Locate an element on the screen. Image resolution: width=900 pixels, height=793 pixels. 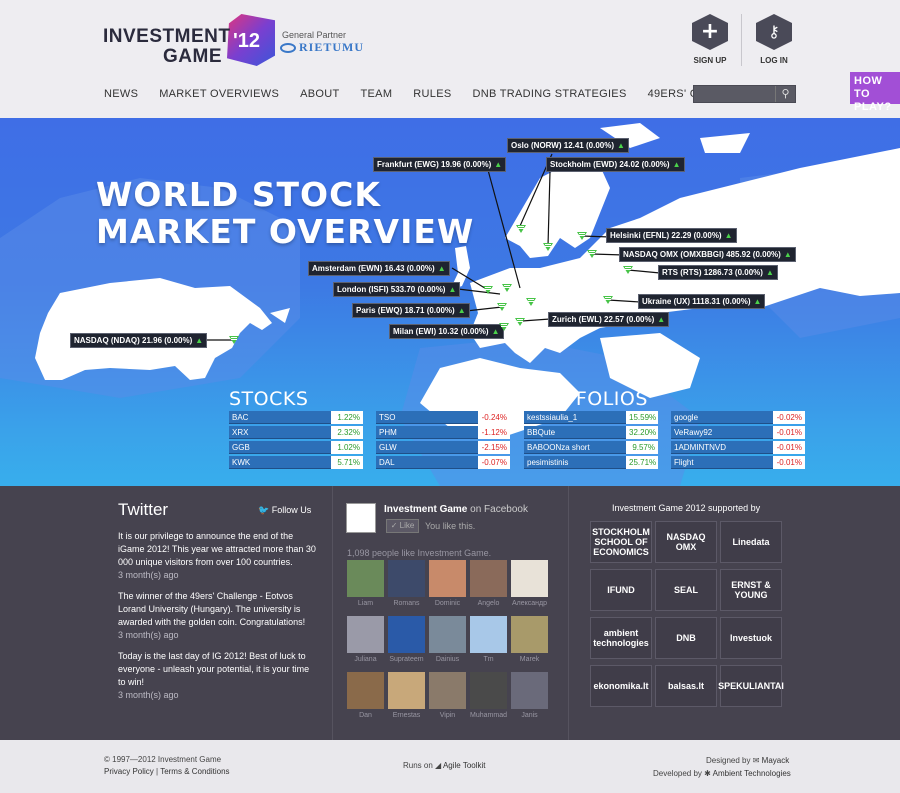
fan-avatar: Liam is located at coordinates (365, 583).